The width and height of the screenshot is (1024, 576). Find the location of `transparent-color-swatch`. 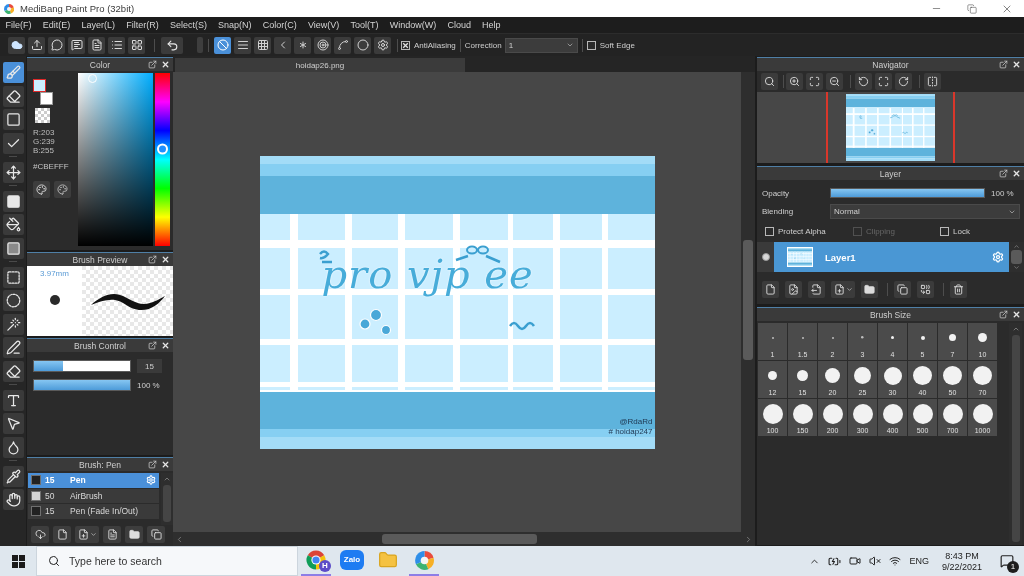

transparent-color-swatch is located at coordinates (42, 115).